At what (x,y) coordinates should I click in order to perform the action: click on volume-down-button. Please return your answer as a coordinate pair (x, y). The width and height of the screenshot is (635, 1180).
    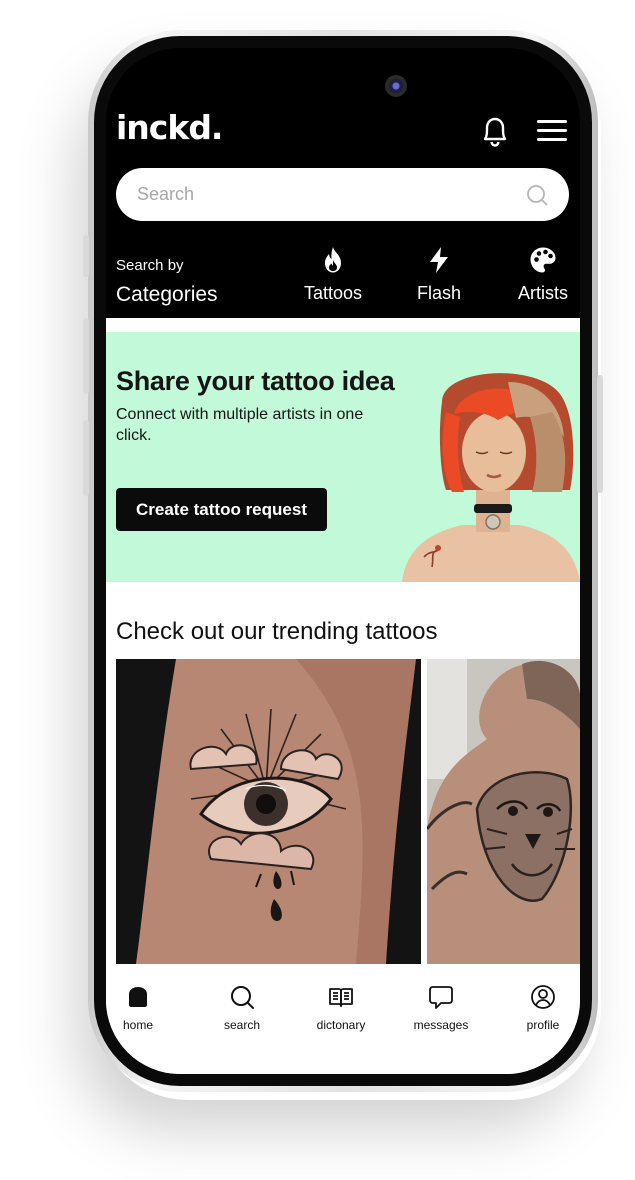
    Looking at the image, I should click on (86, 356).